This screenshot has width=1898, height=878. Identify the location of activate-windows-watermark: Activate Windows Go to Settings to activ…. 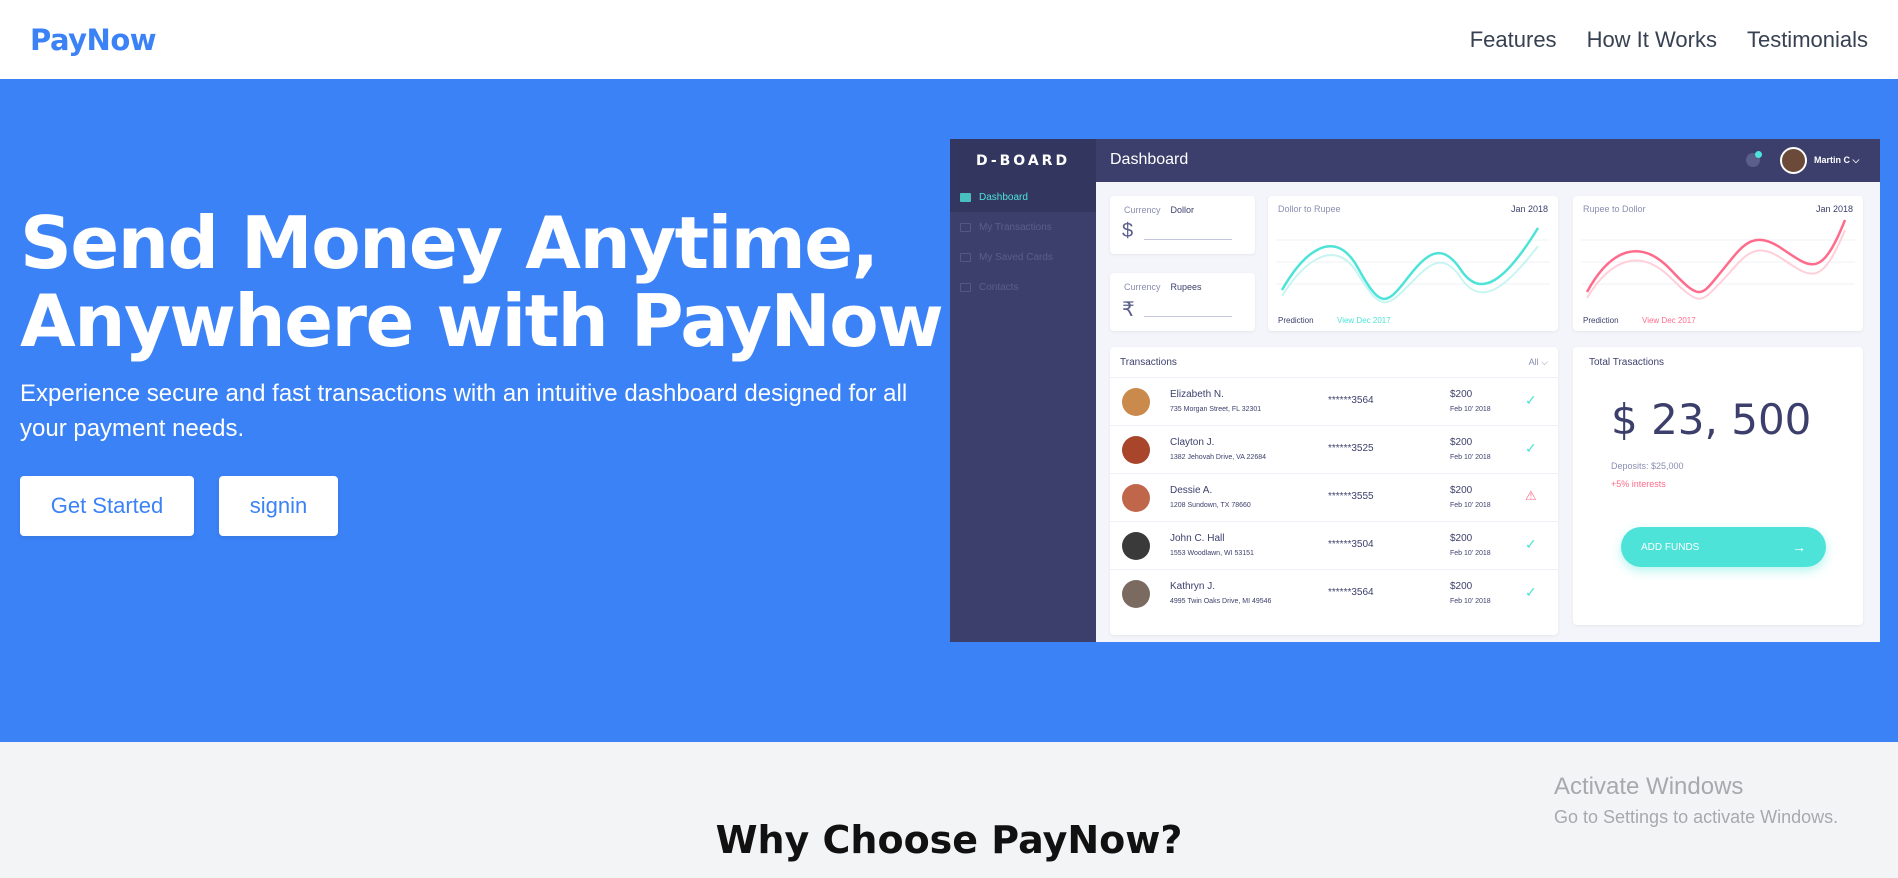
(1696, 800).